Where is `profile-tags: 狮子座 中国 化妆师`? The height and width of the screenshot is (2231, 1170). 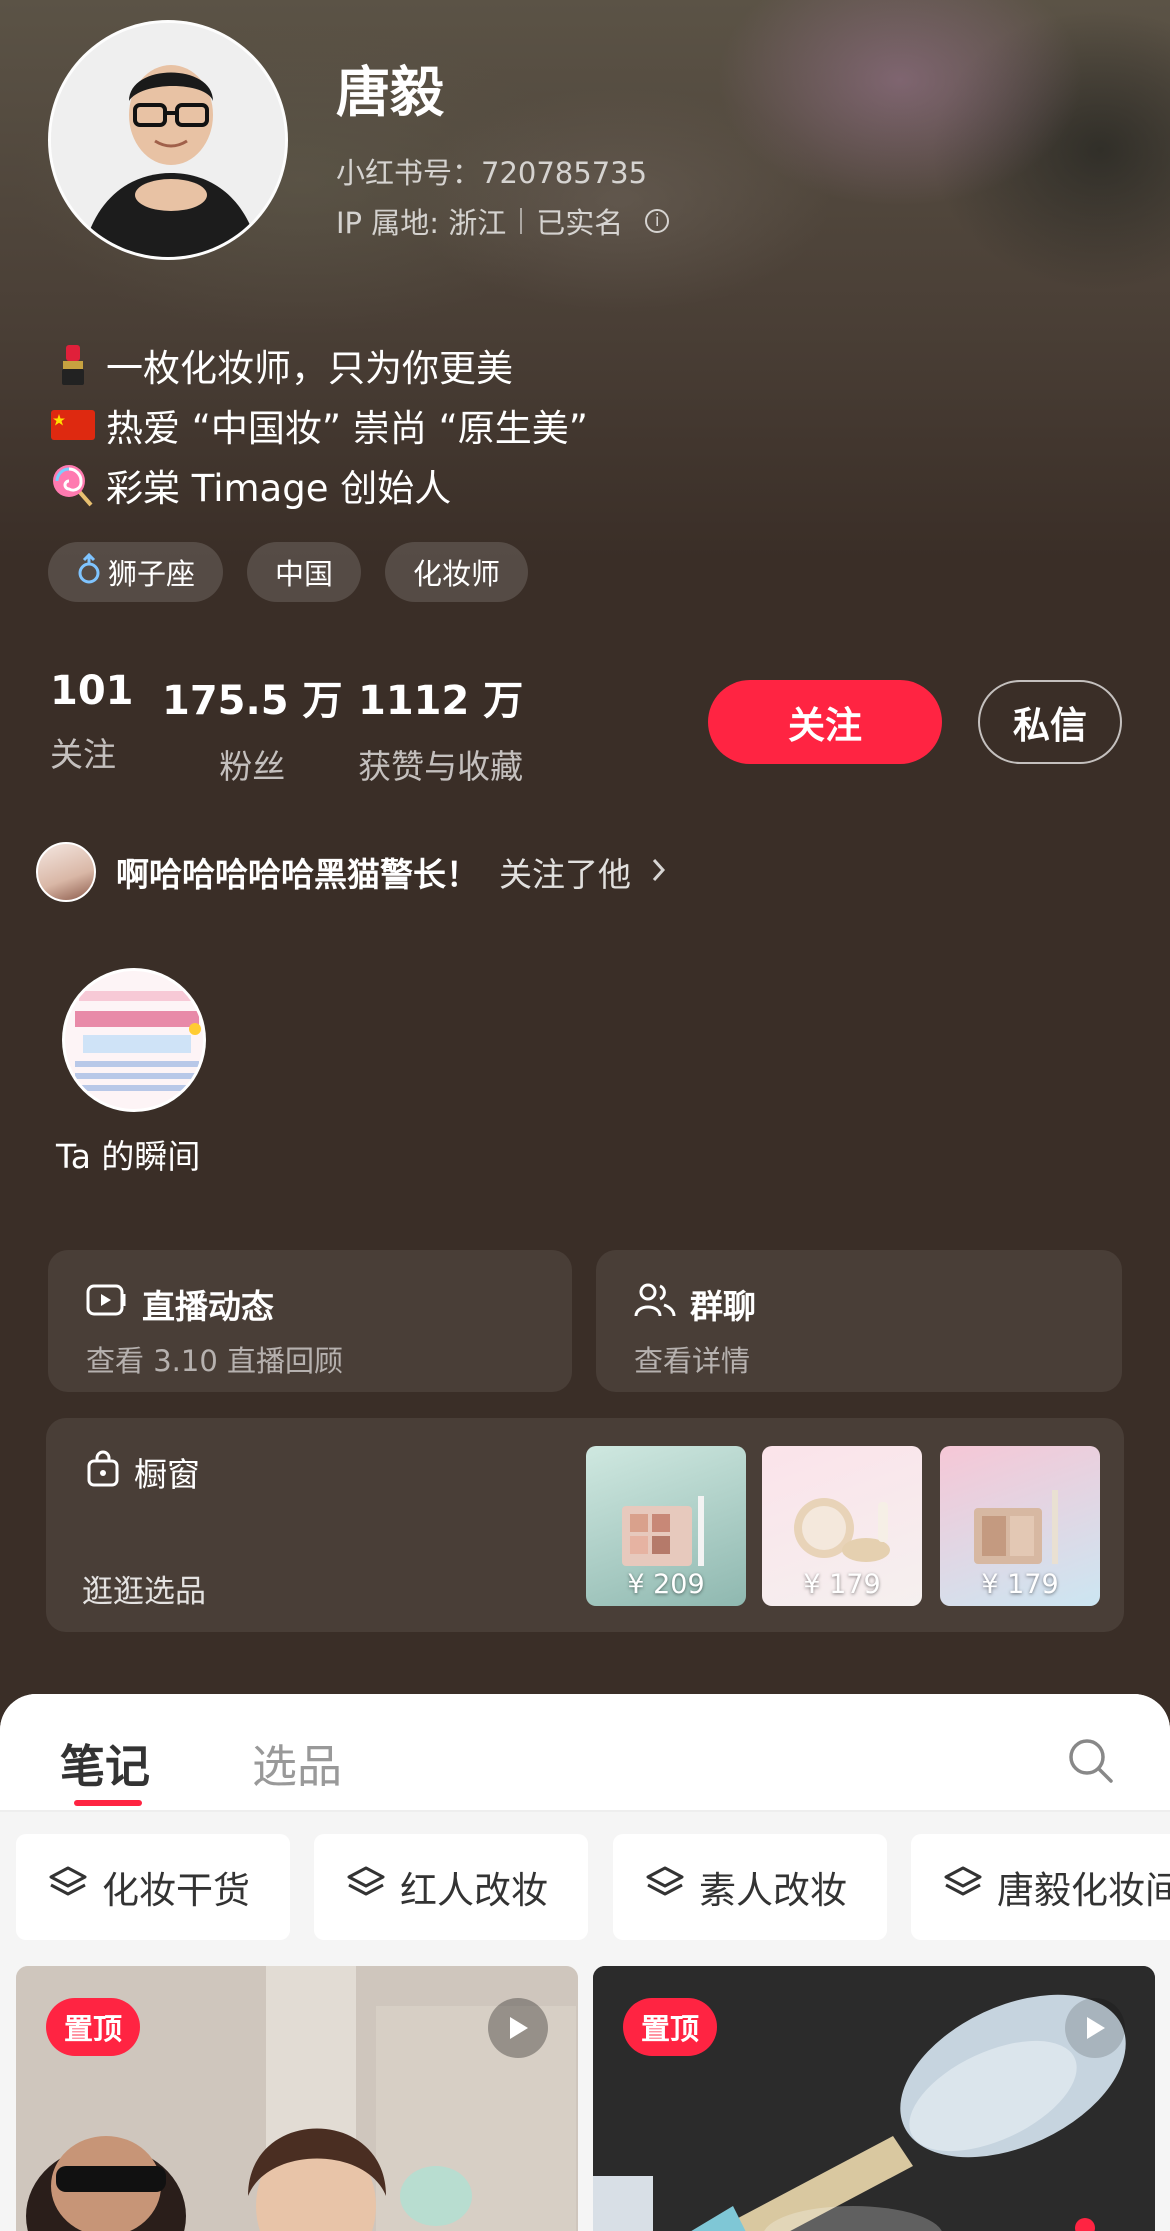
profile-tags: 狮子座 中国 化妆师 is located at coordinates (288, 572).